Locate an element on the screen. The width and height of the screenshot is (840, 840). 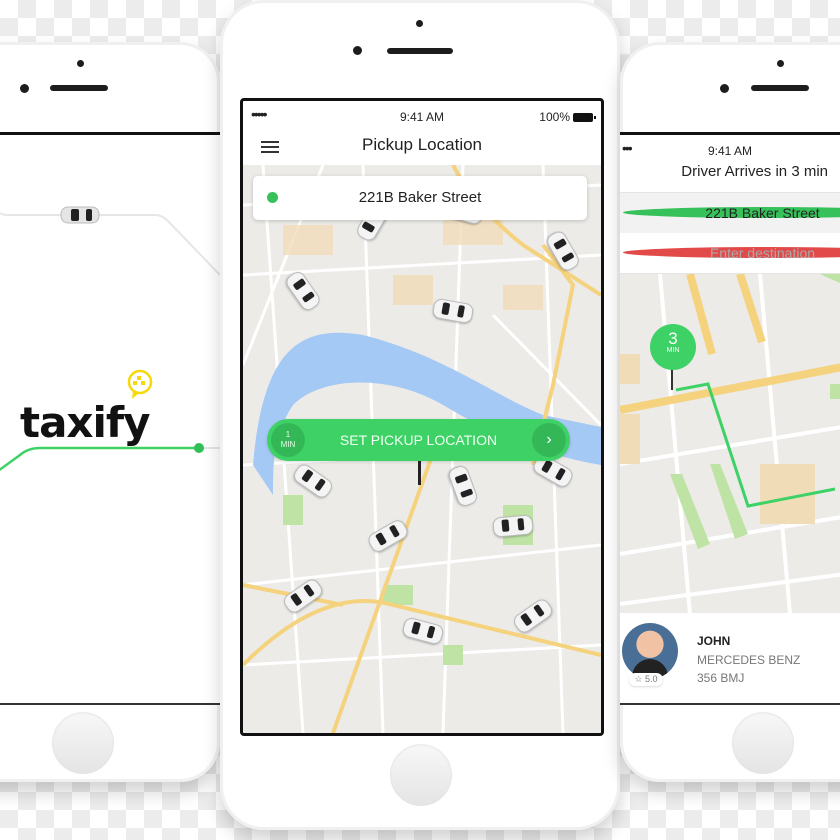
battery-percent: 100% is located at coordinates (554, 117).